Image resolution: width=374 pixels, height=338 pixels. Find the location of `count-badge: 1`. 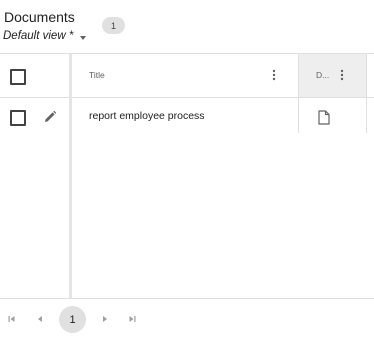

count-badge: 1 is located at coordinates (113, 25).